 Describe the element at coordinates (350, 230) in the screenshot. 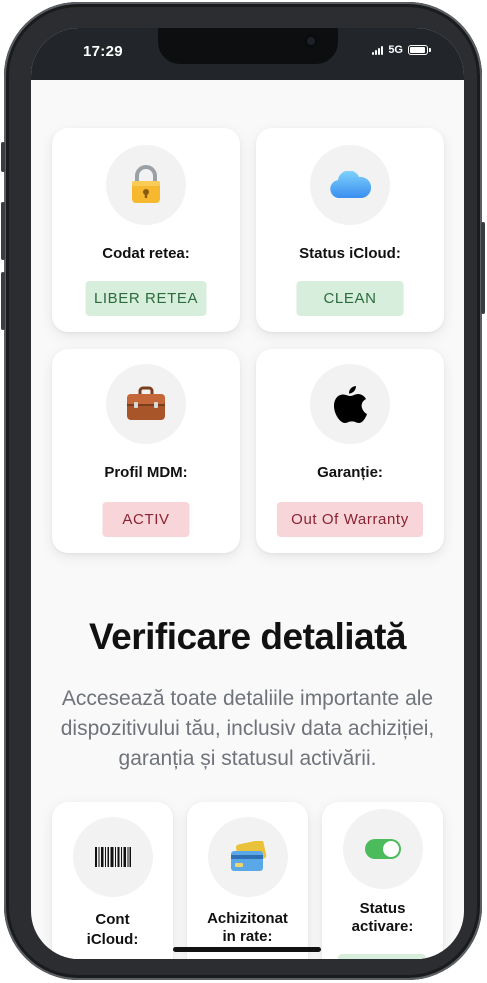

I see `card-icloud-status: Status iCloud: CLEAN` at that location.